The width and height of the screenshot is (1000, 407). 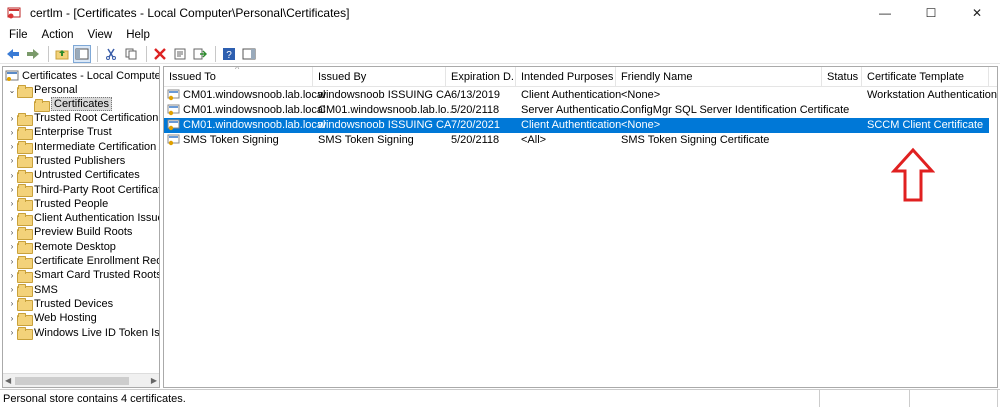 What do you see at coordinates (237, 70) in the screenshot?
I see `sort-ascending-icon: ^` at bounding box center [237, 70].